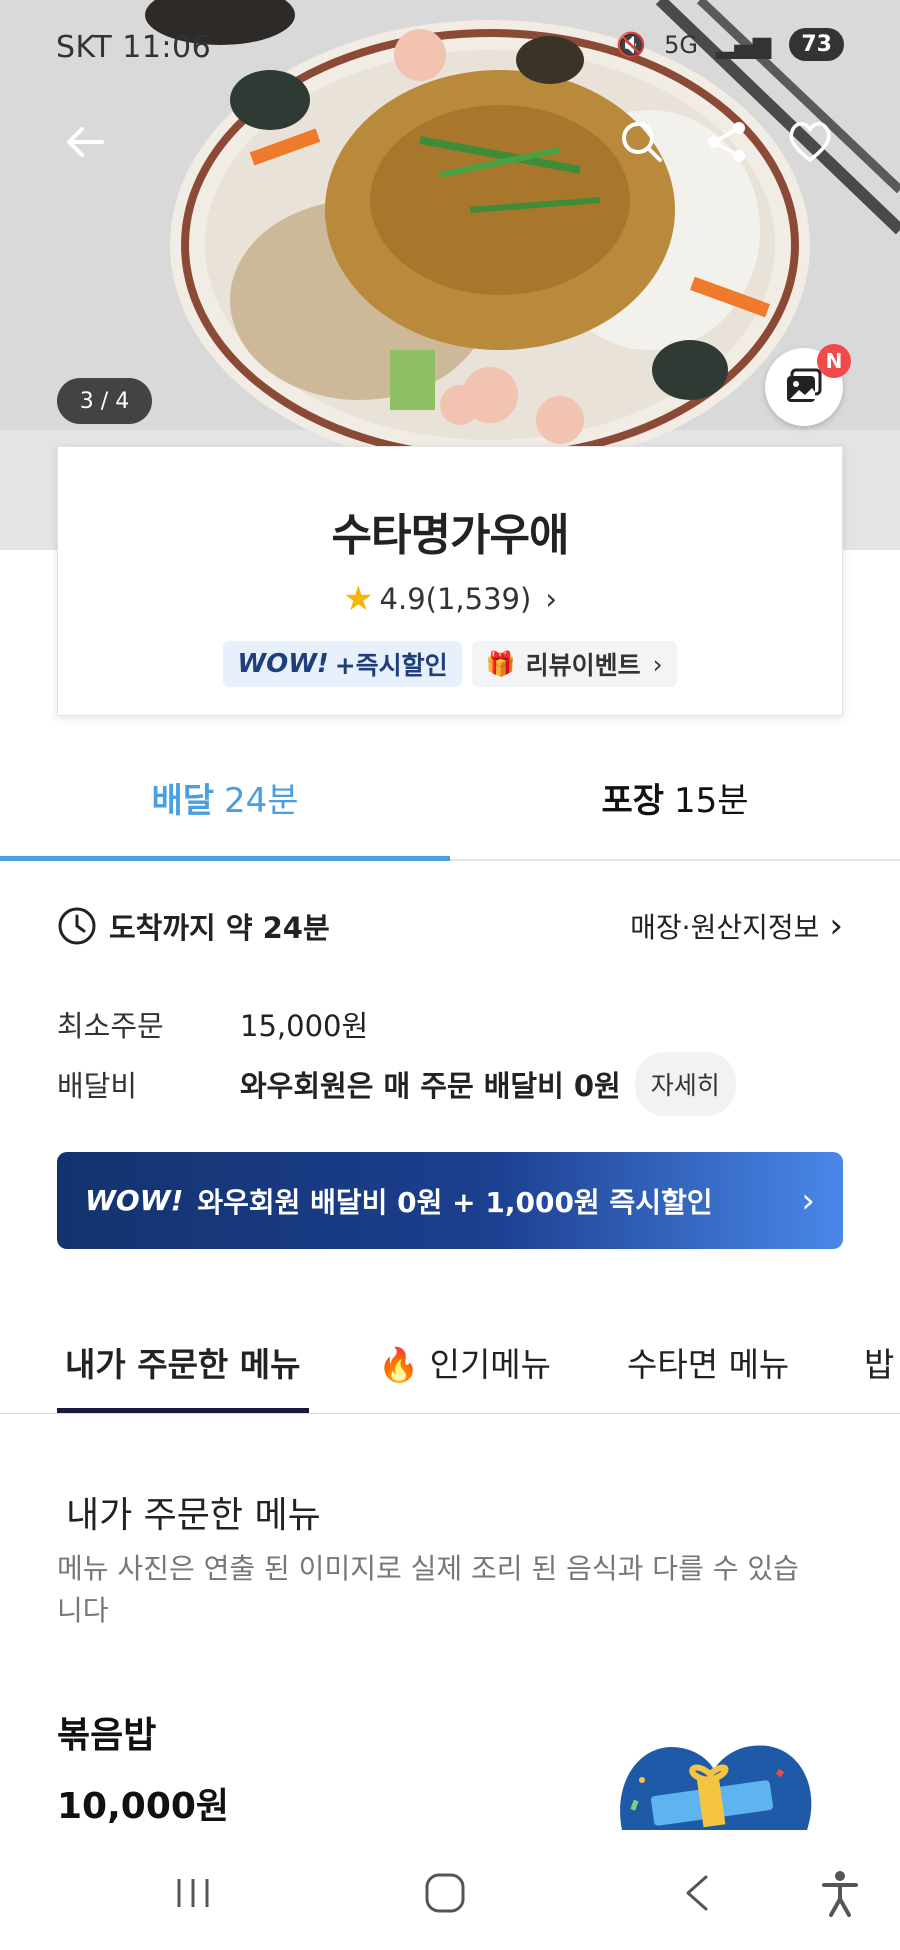  What do you see at coordinates (681, 44) in the screenshot?
I see `network-label: 5G` at bounding box center [681, 44].